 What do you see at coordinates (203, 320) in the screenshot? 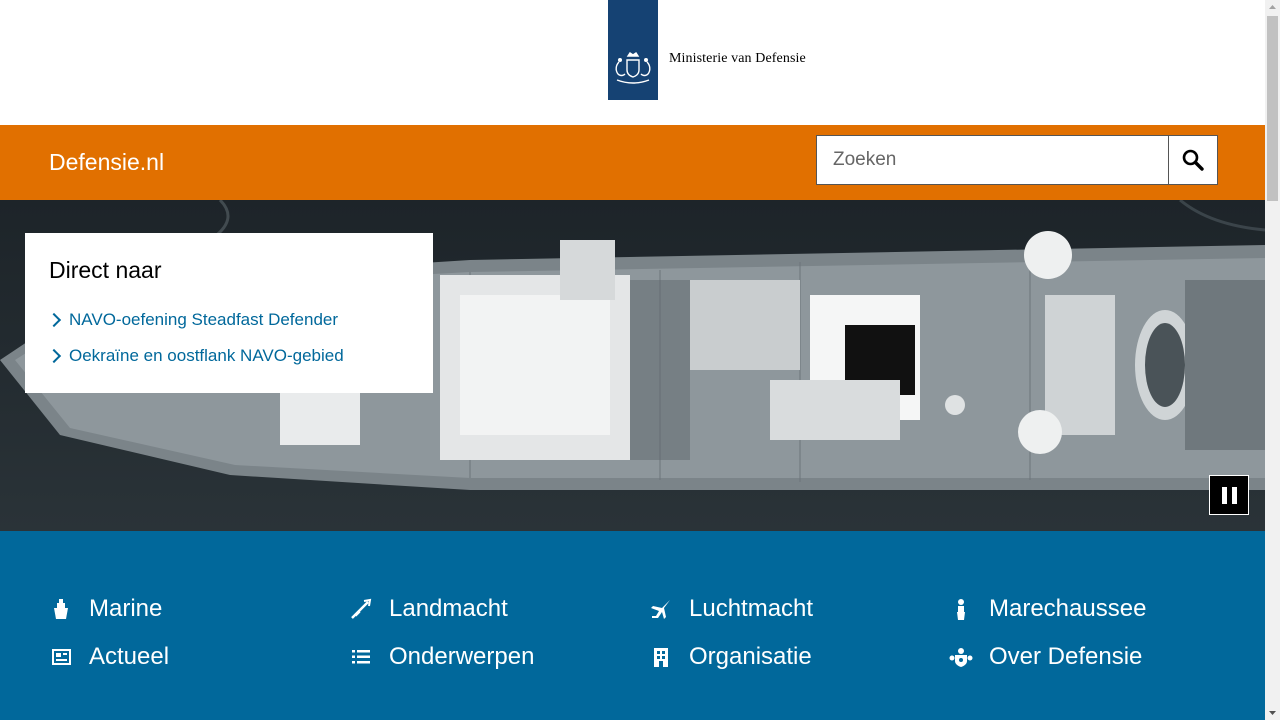
I see `direct-link-steadfast-defender: NAVO-oefening Steadfast Defender` at bounding box center [203, 320].